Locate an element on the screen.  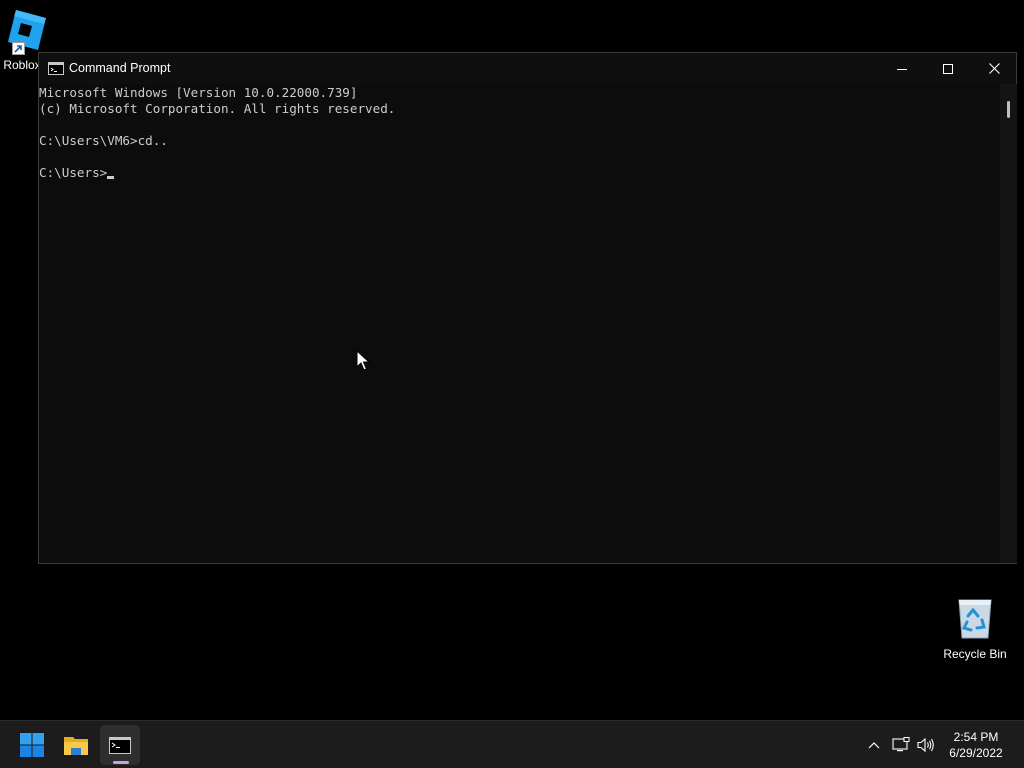
scrollbar-thumb is located at coordinates (1008, 109).